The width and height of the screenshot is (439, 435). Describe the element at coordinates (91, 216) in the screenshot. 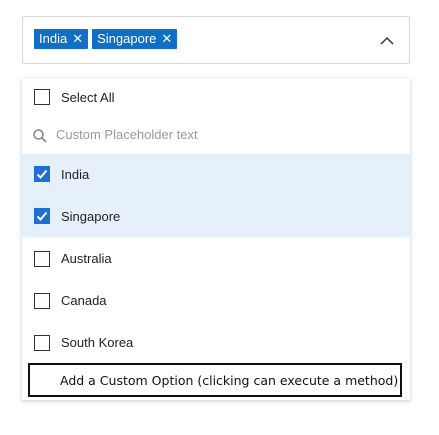

I see `option-label: Singapore` at that location.